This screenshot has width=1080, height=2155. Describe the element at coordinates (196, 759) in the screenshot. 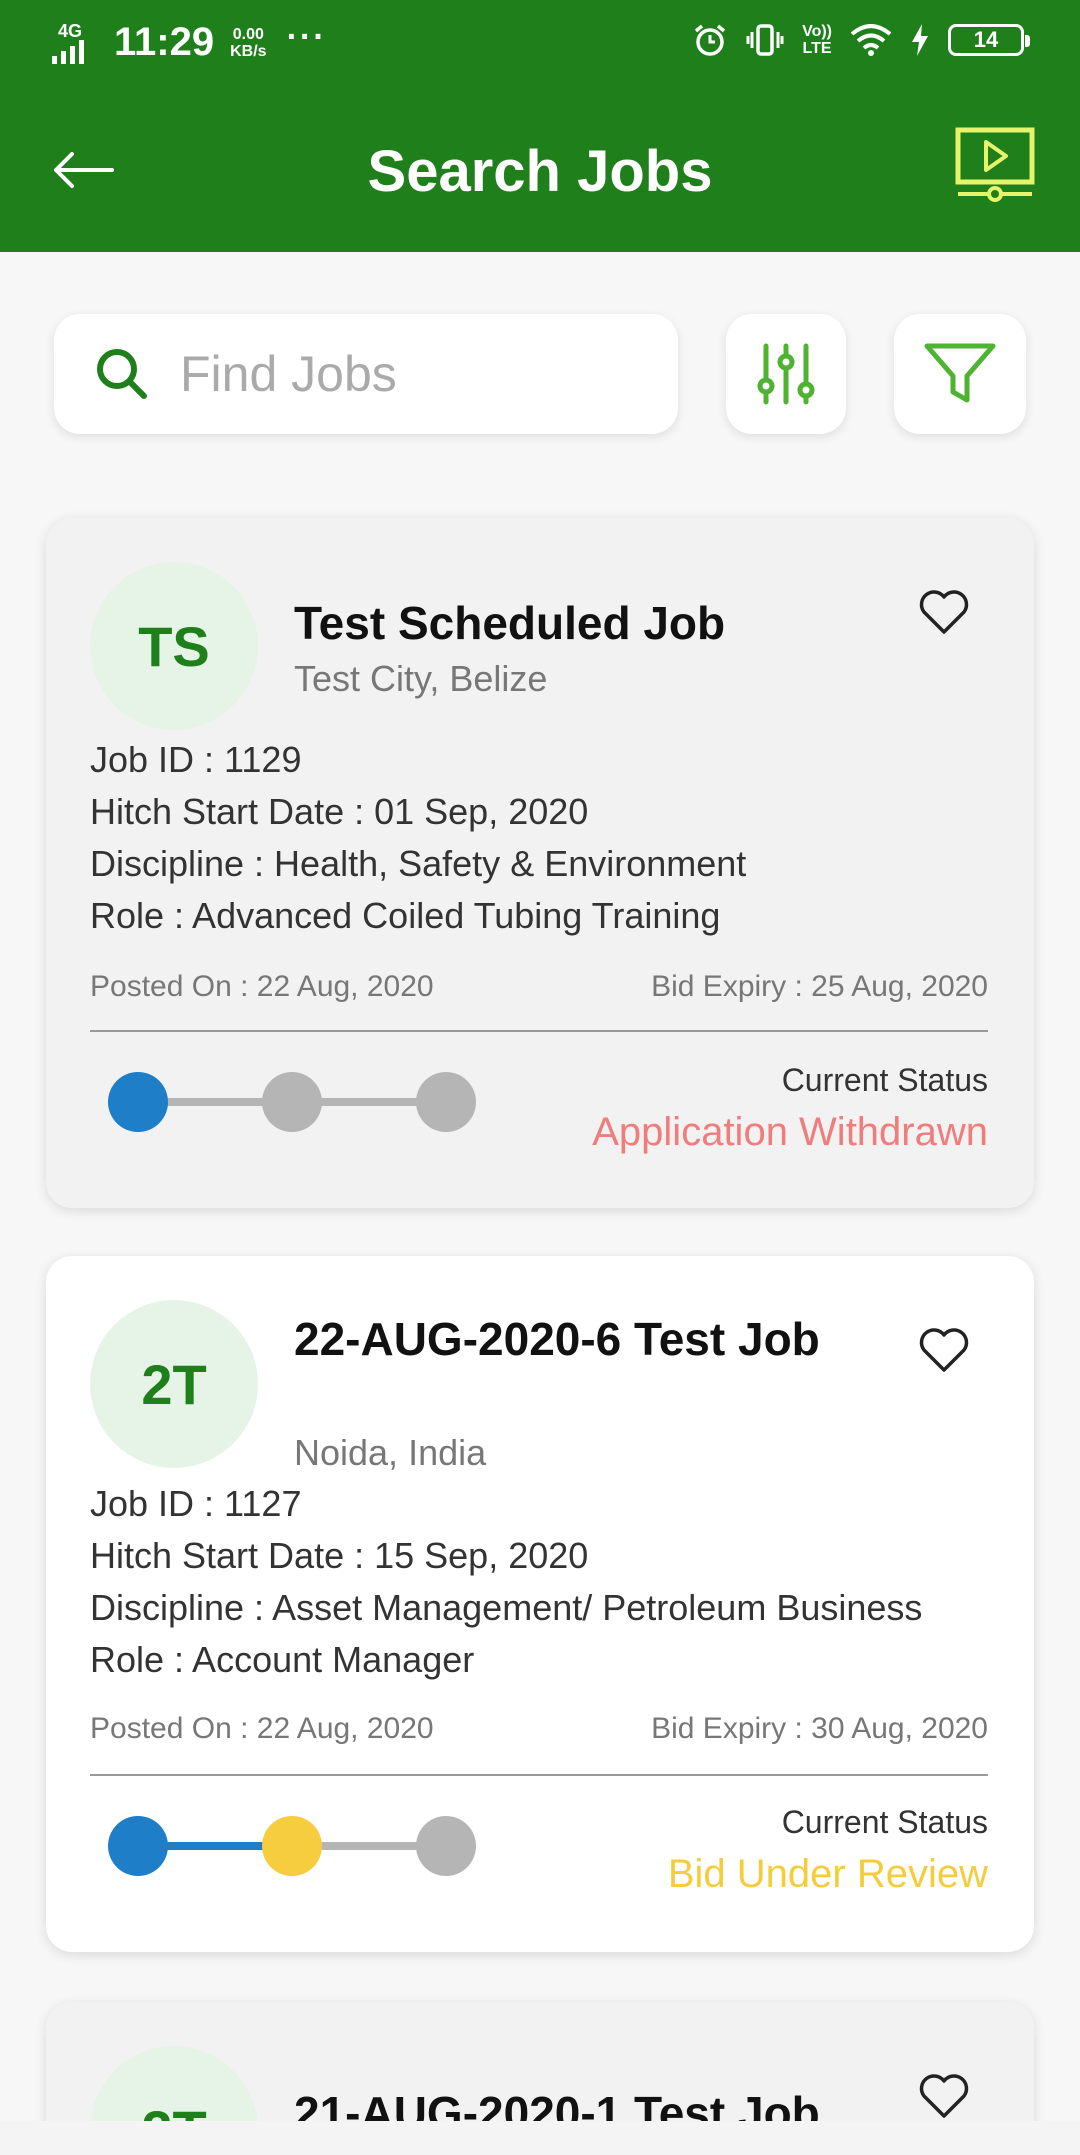

I see `job-id: Job ID : 1129` at that location.